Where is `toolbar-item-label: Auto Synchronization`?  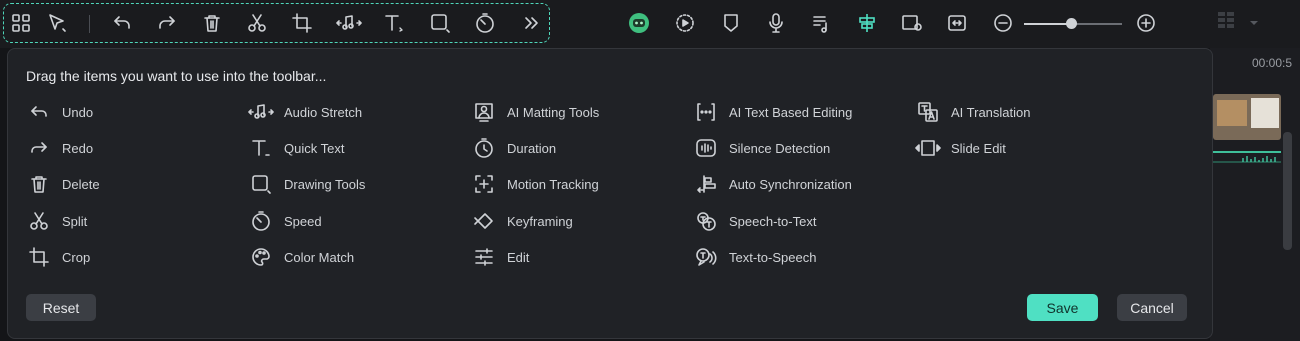 toolbar-item-label: Auto Synchronization is located at coordinates (790, 184).